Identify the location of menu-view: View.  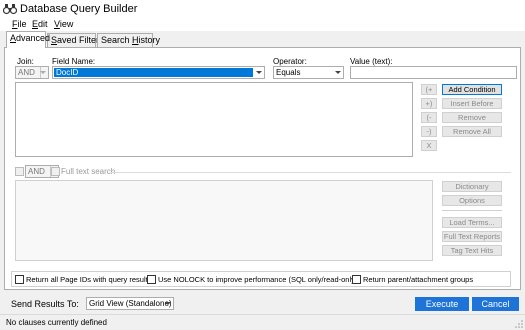
(63, 24).